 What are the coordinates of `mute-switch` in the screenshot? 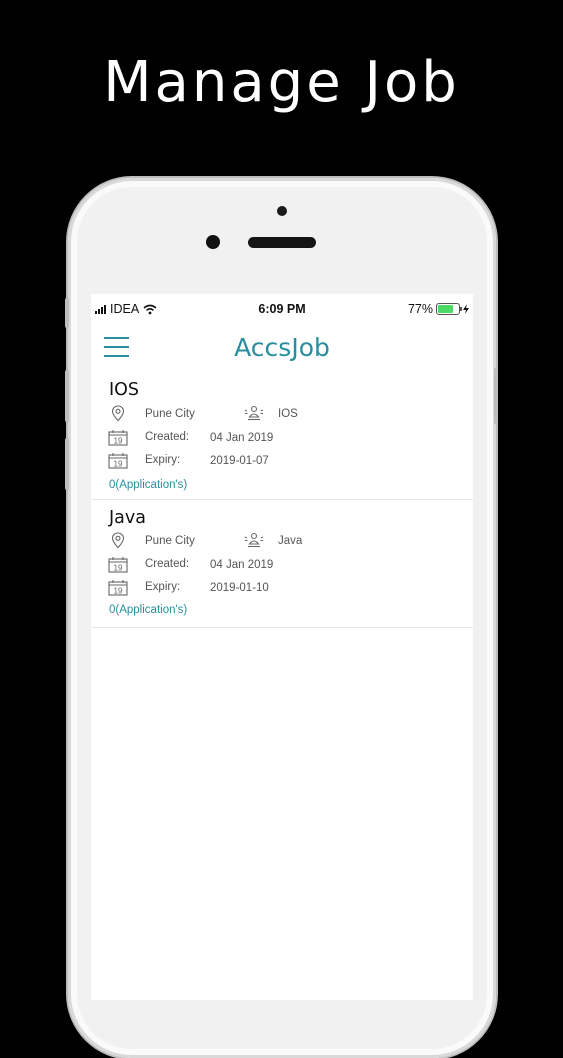 It's located at (67, 313).